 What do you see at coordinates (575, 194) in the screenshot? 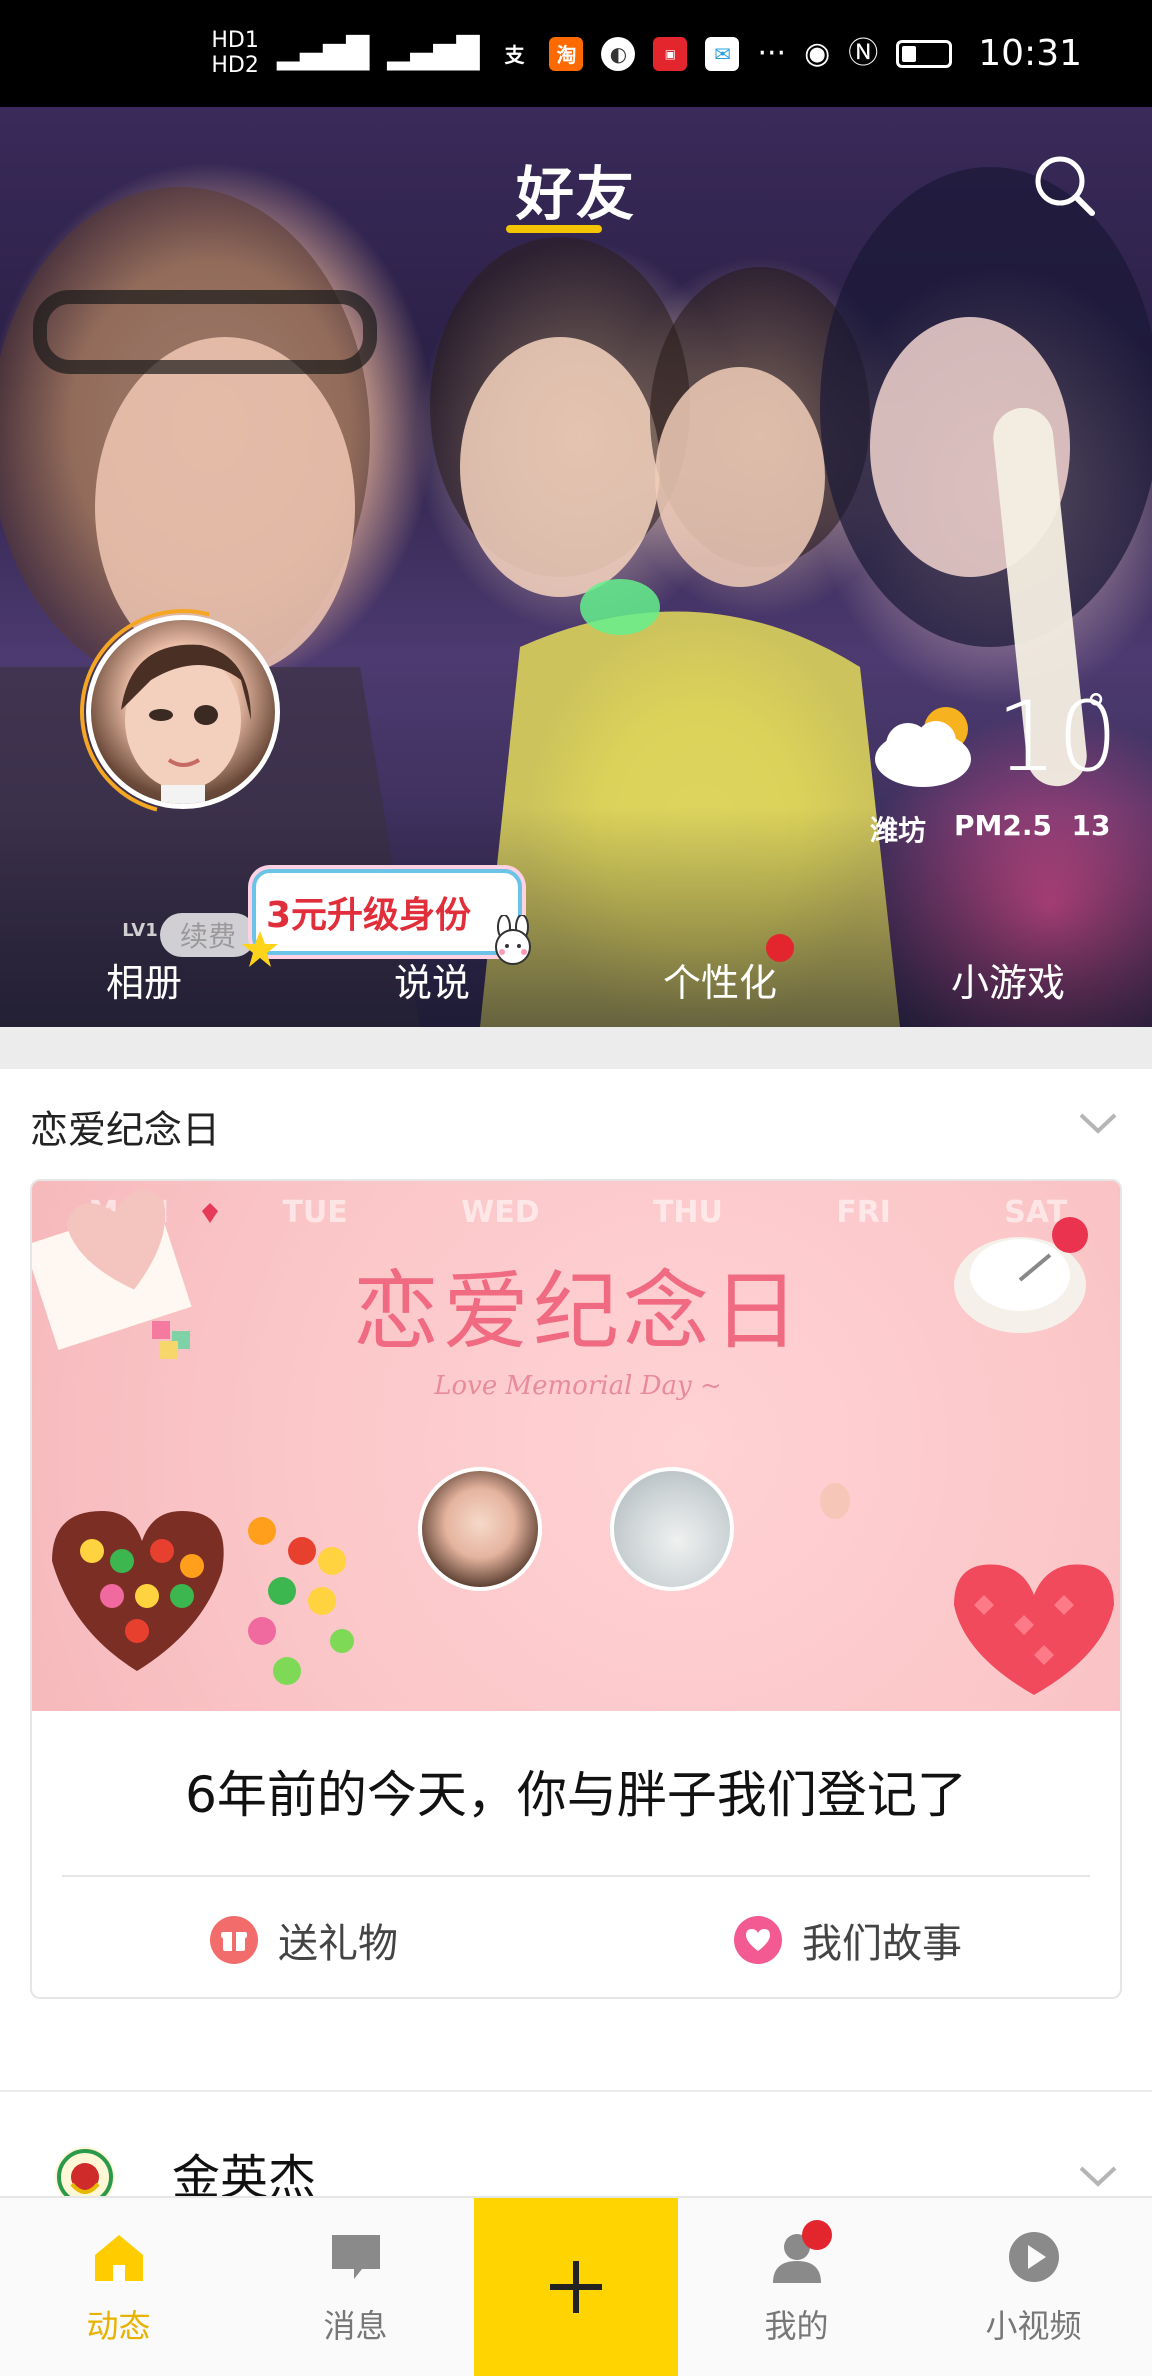
I see `page-title: 好友` at bounding box center [575, 194].